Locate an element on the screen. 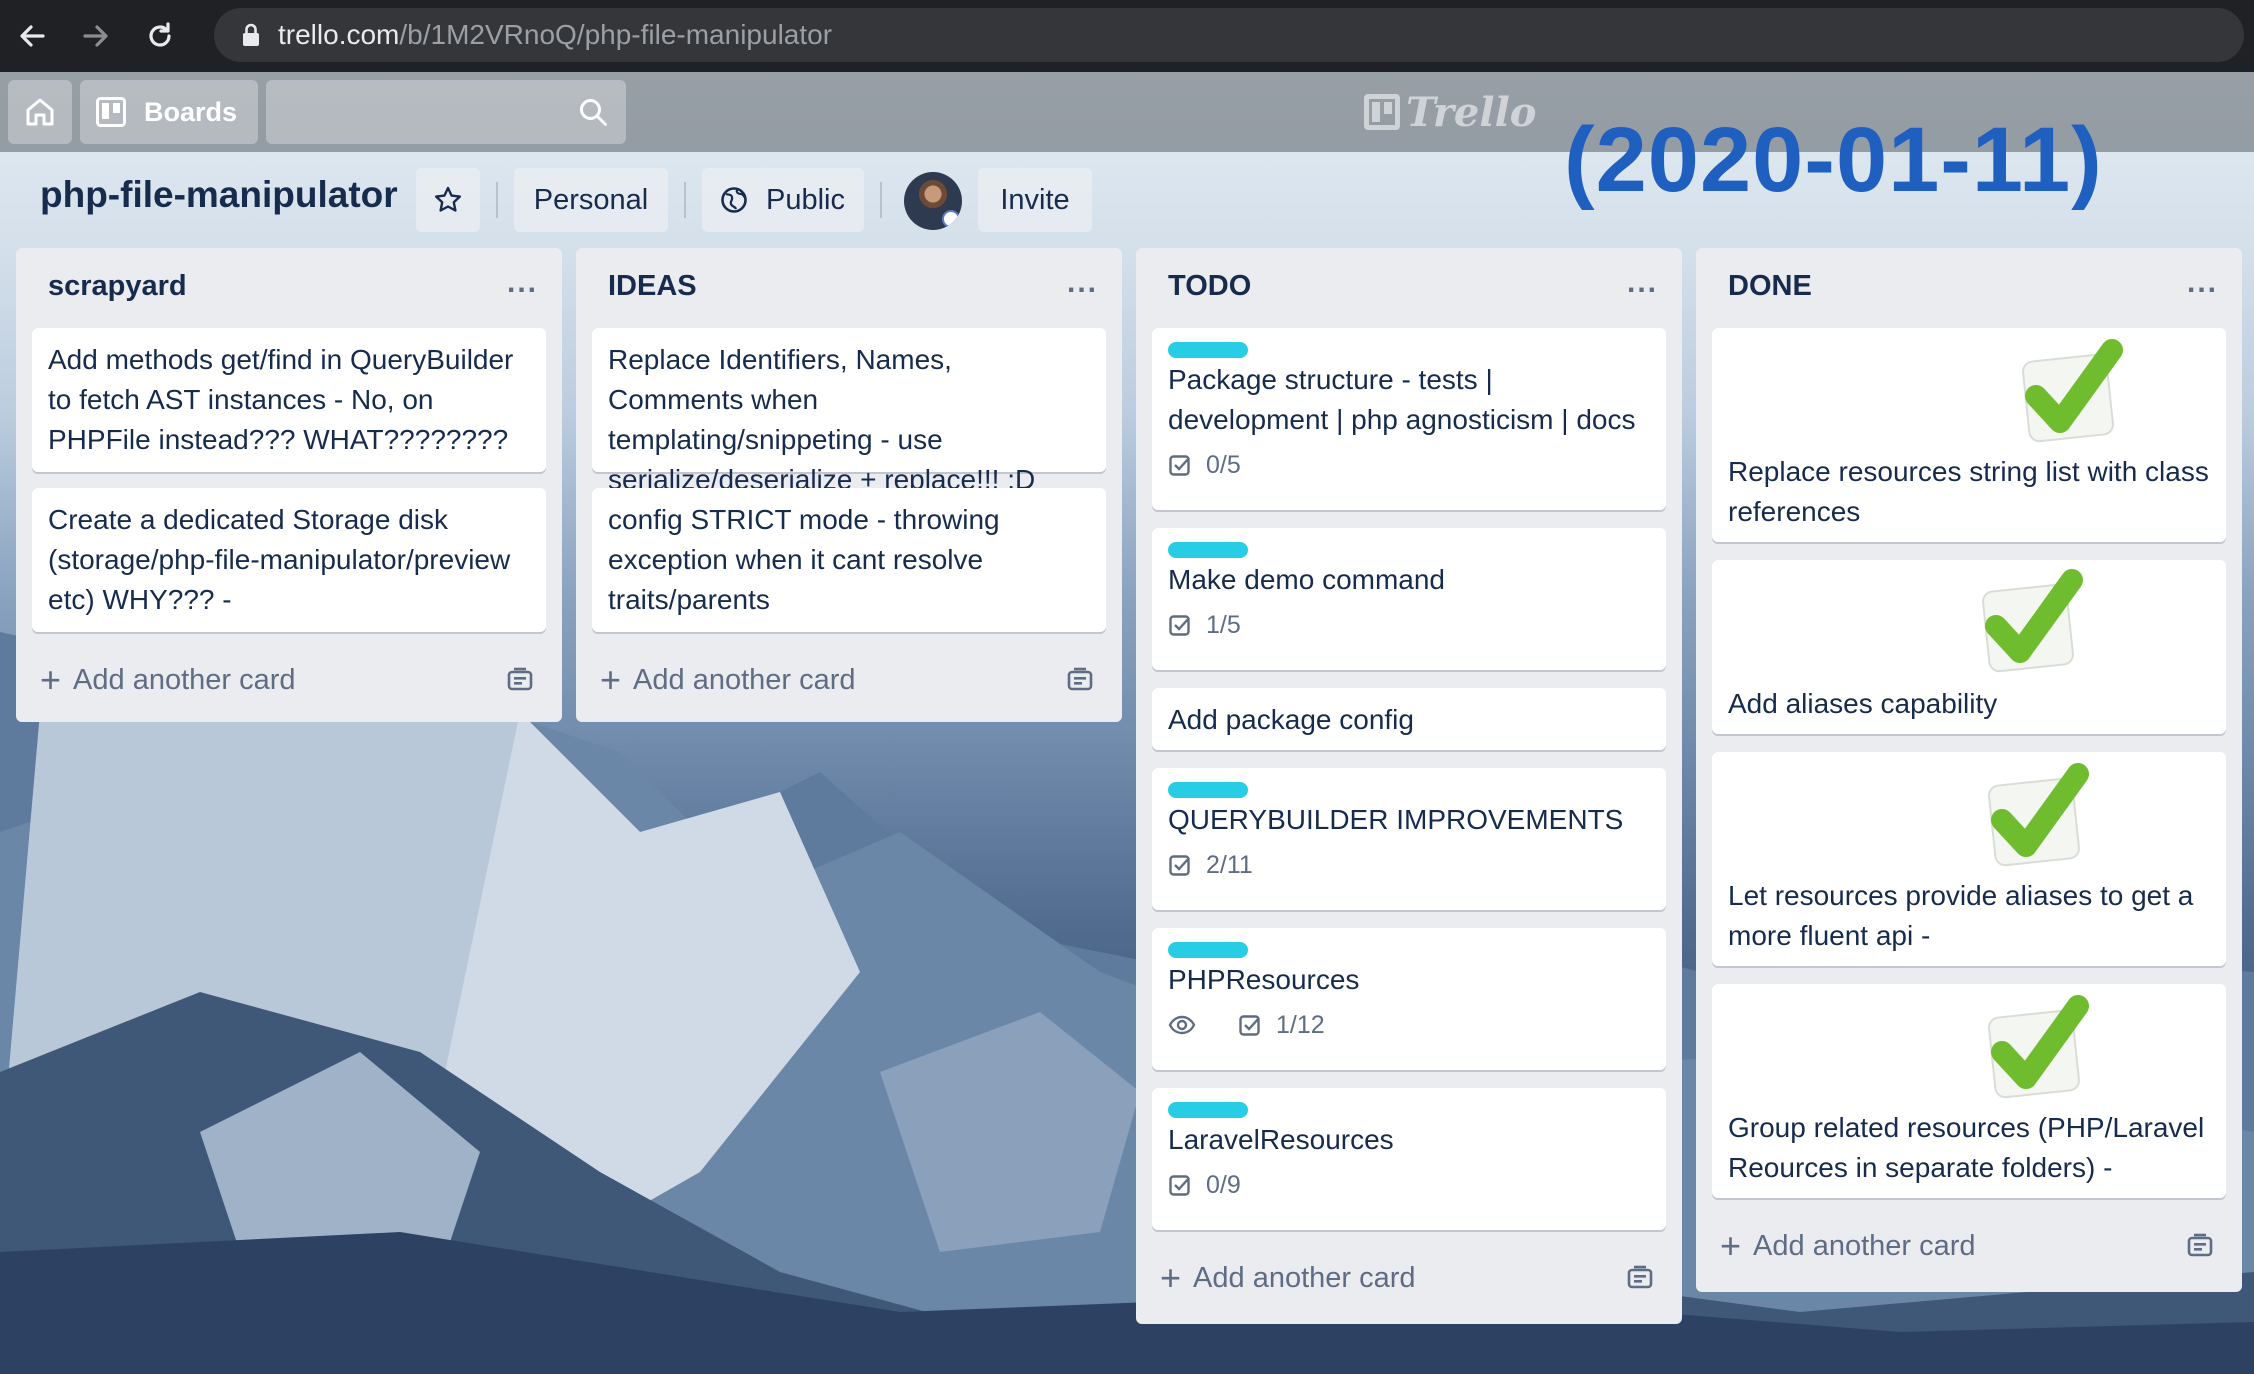 The height and width of the screenshot is (1374, 2254). list-title: scrapyard is located at coordinates (117, 286).